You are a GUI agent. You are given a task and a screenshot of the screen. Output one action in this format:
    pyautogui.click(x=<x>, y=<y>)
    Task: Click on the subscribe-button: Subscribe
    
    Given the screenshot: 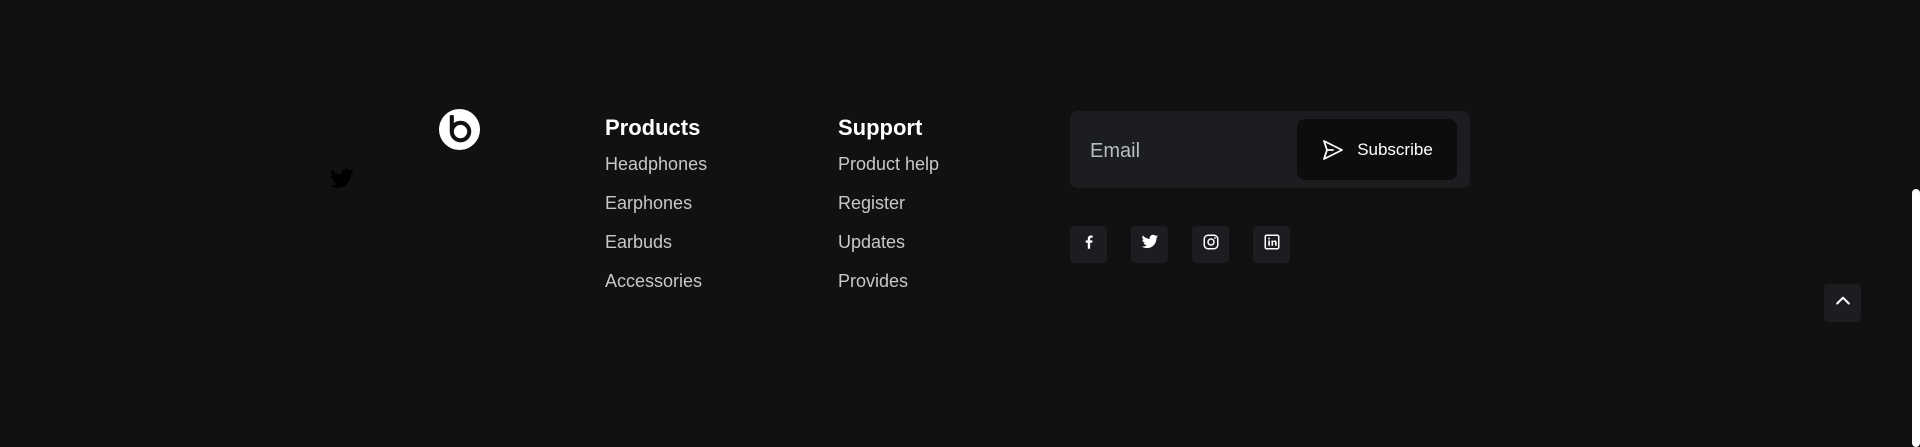 What is the action you would take?
    pyautogui.click(x=1377, y=149)
    